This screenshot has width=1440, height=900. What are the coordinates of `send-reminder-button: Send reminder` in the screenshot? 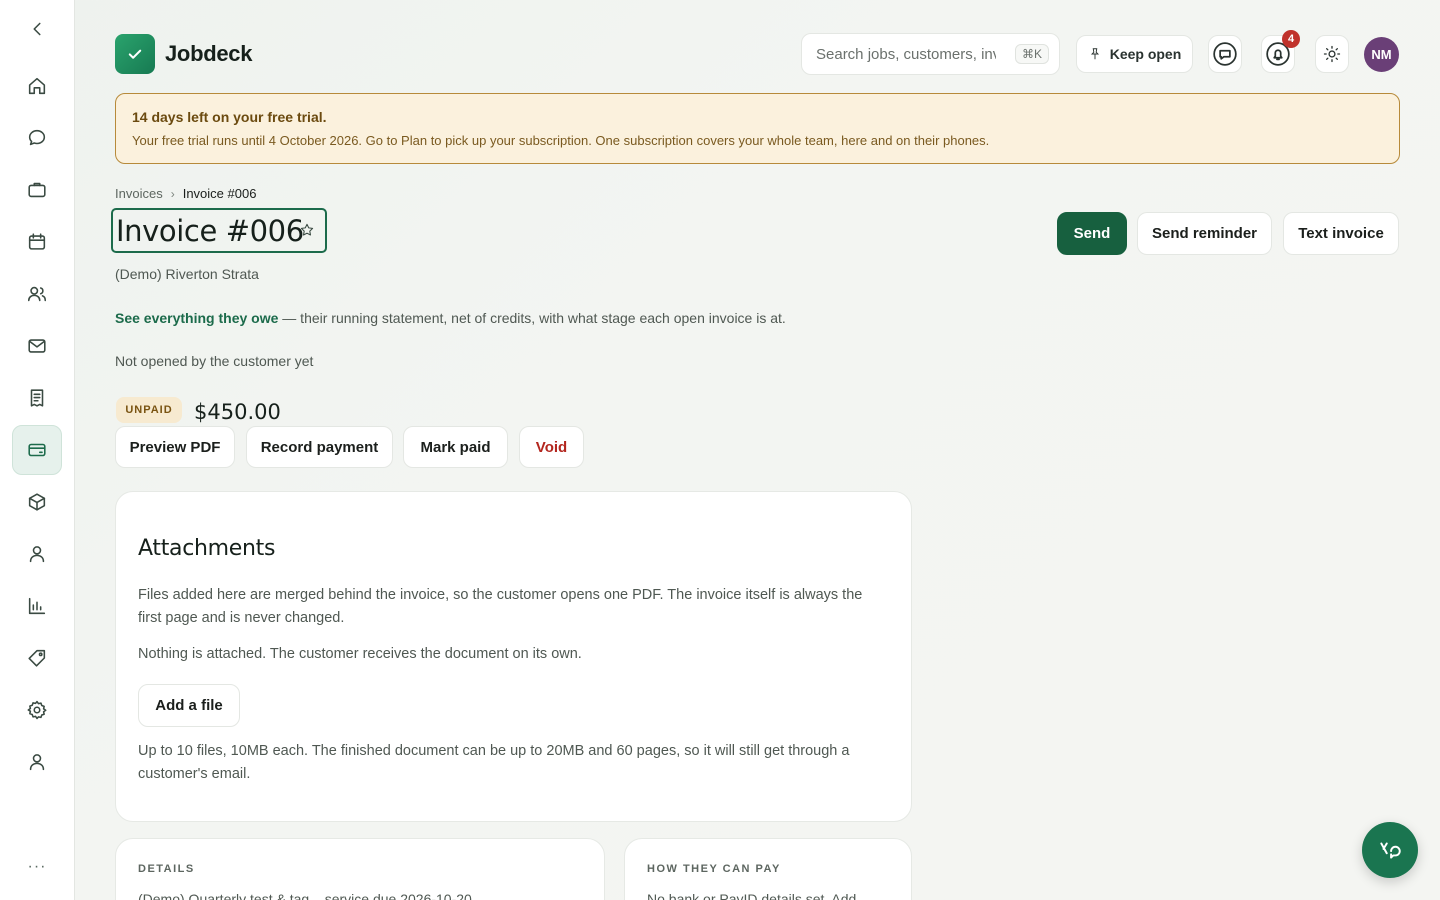 It's located at (1204, 233).